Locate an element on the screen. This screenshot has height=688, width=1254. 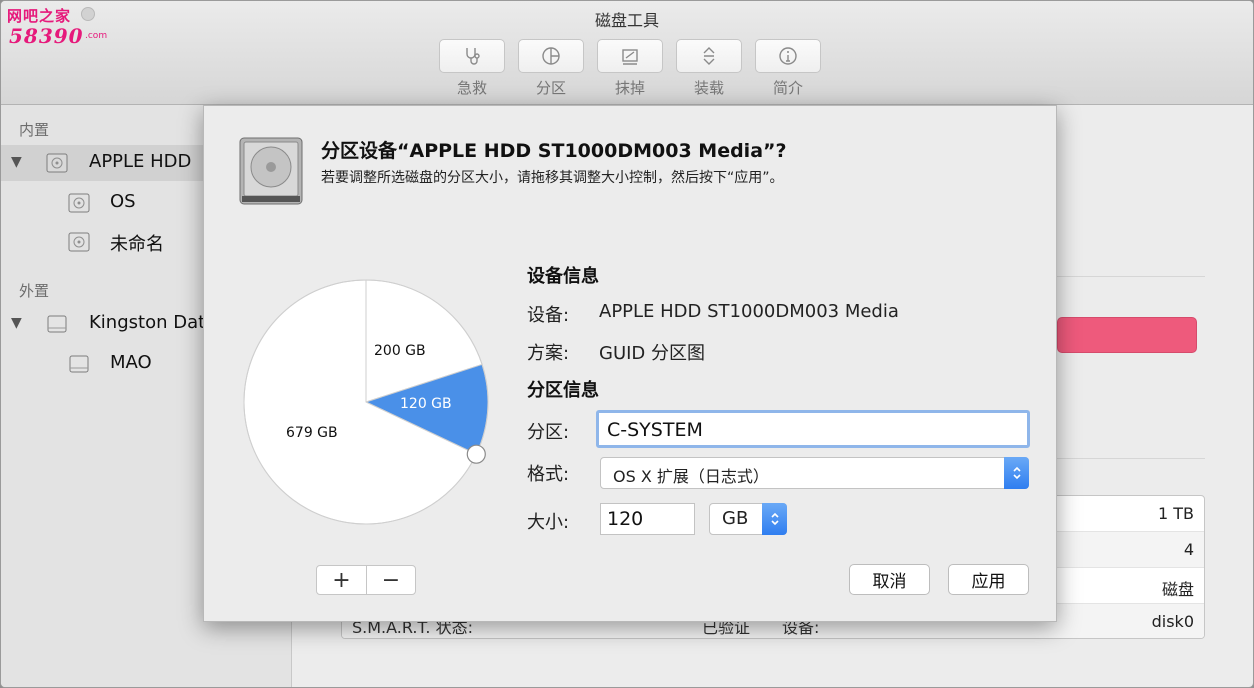
first-aid-button: 急救 is located at coordinates (472, 68).